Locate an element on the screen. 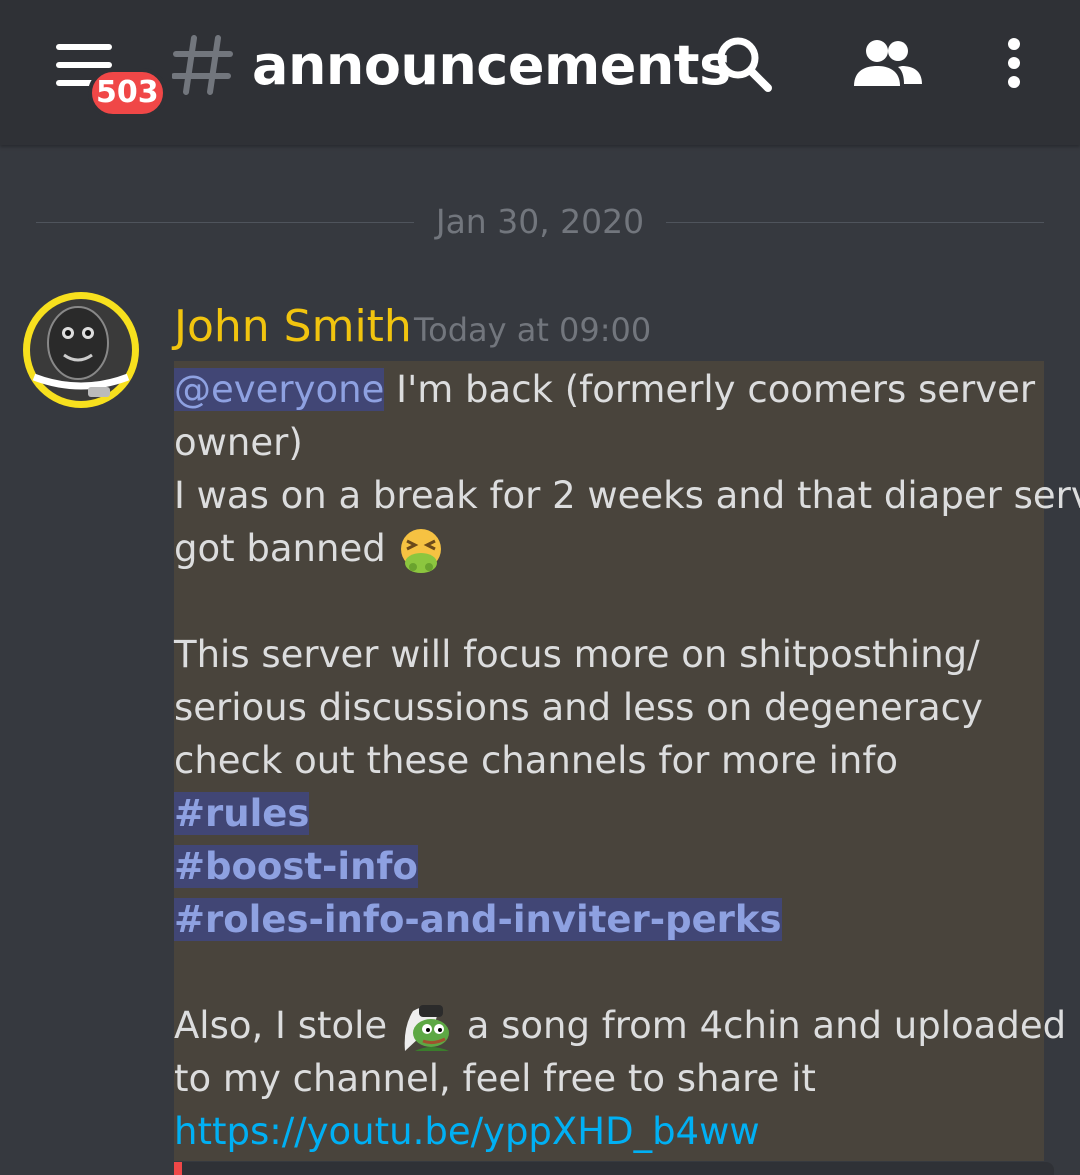 The height and width of the screenshot is (1175, 1080). message-author: John Smith is located at coordinates (293, 327).